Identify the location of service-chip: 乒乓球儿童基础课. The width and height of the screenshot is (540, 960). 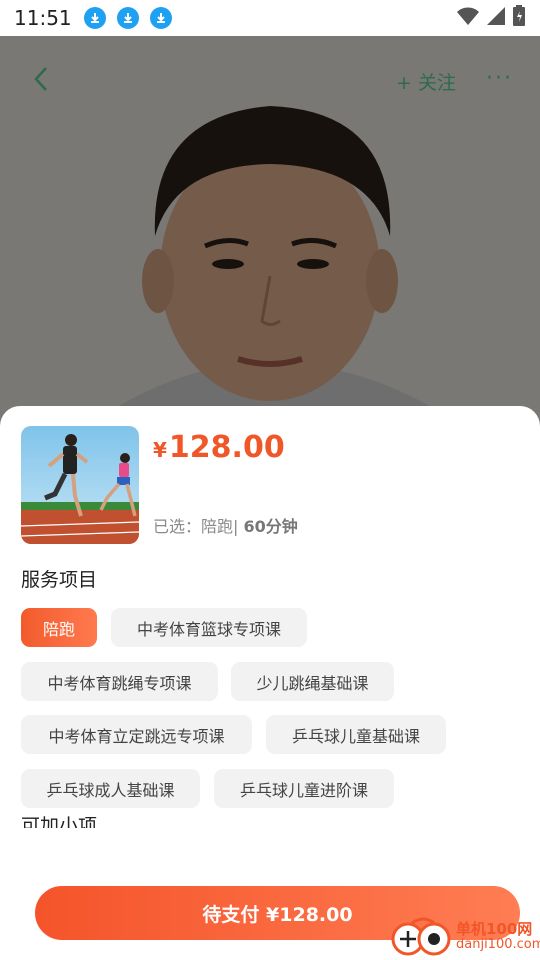
(356, 734).